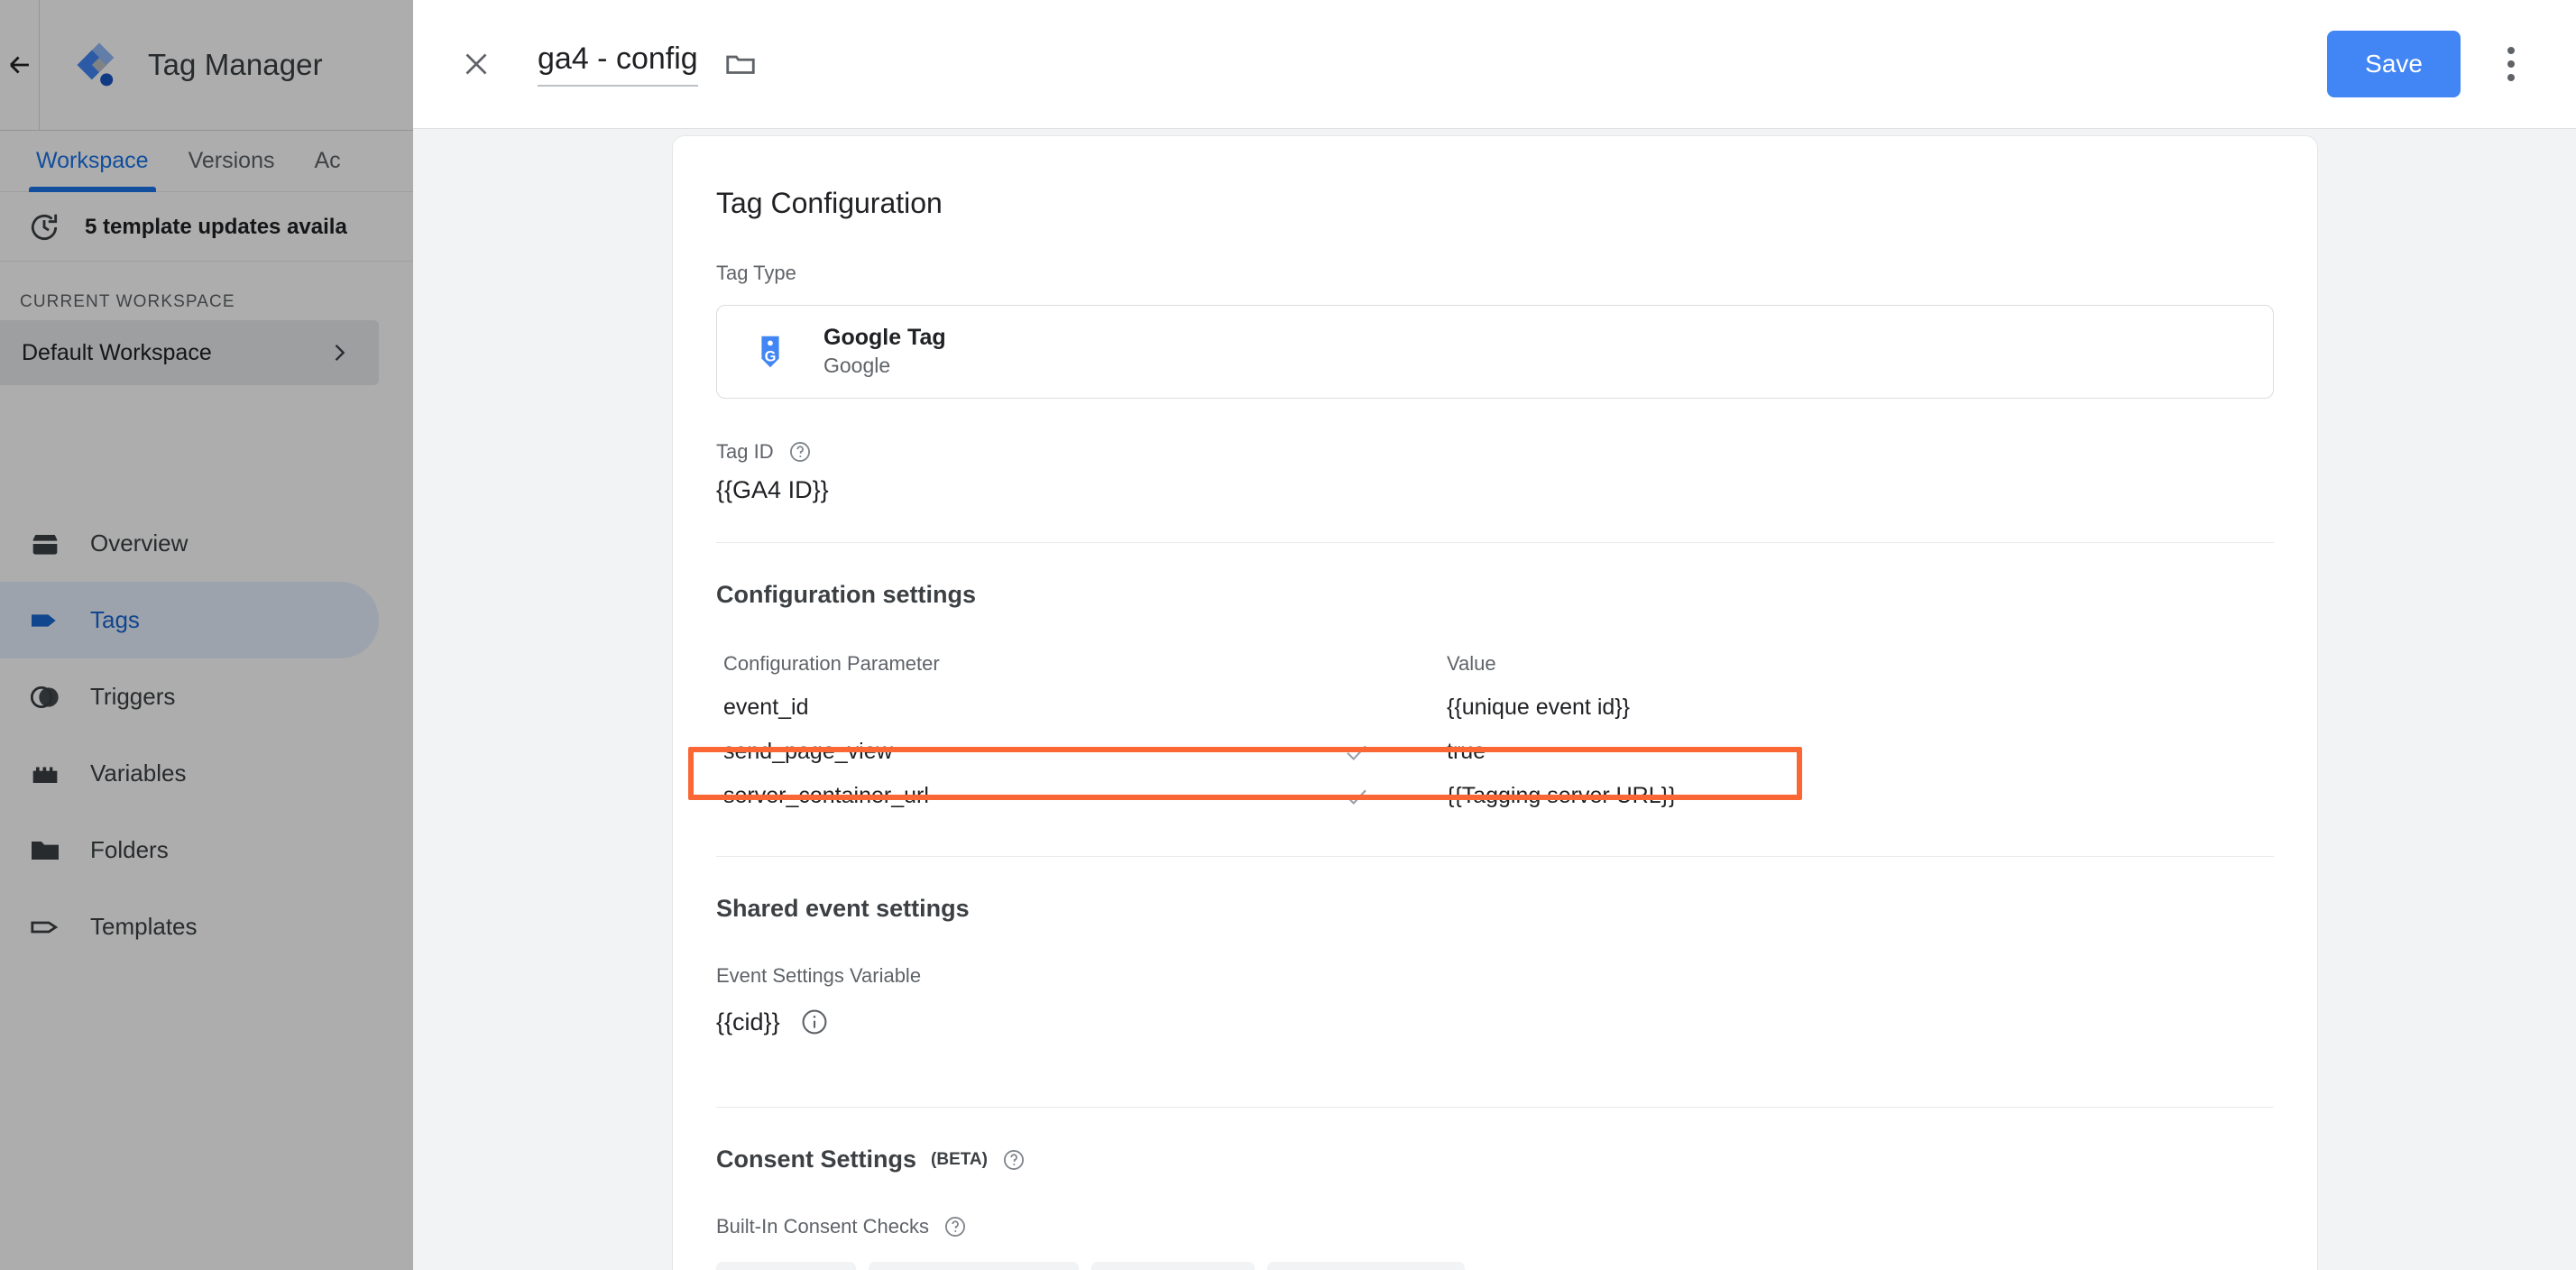  What do you see at coordinates (884, 338) in the screenshot?
I see `tag-type-name: Google Tag` at bounding box center [884, 338].